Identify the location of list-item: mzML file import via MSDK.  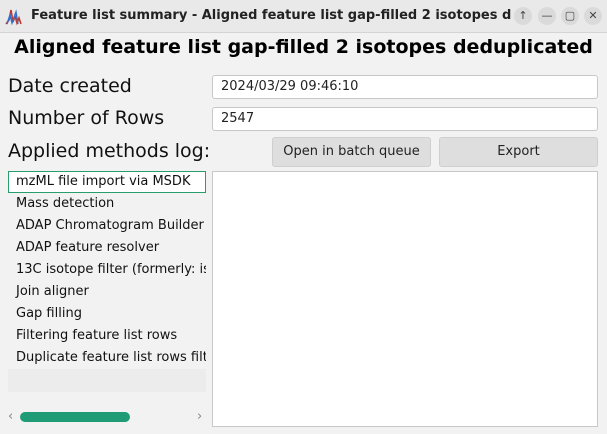
(107, 182).